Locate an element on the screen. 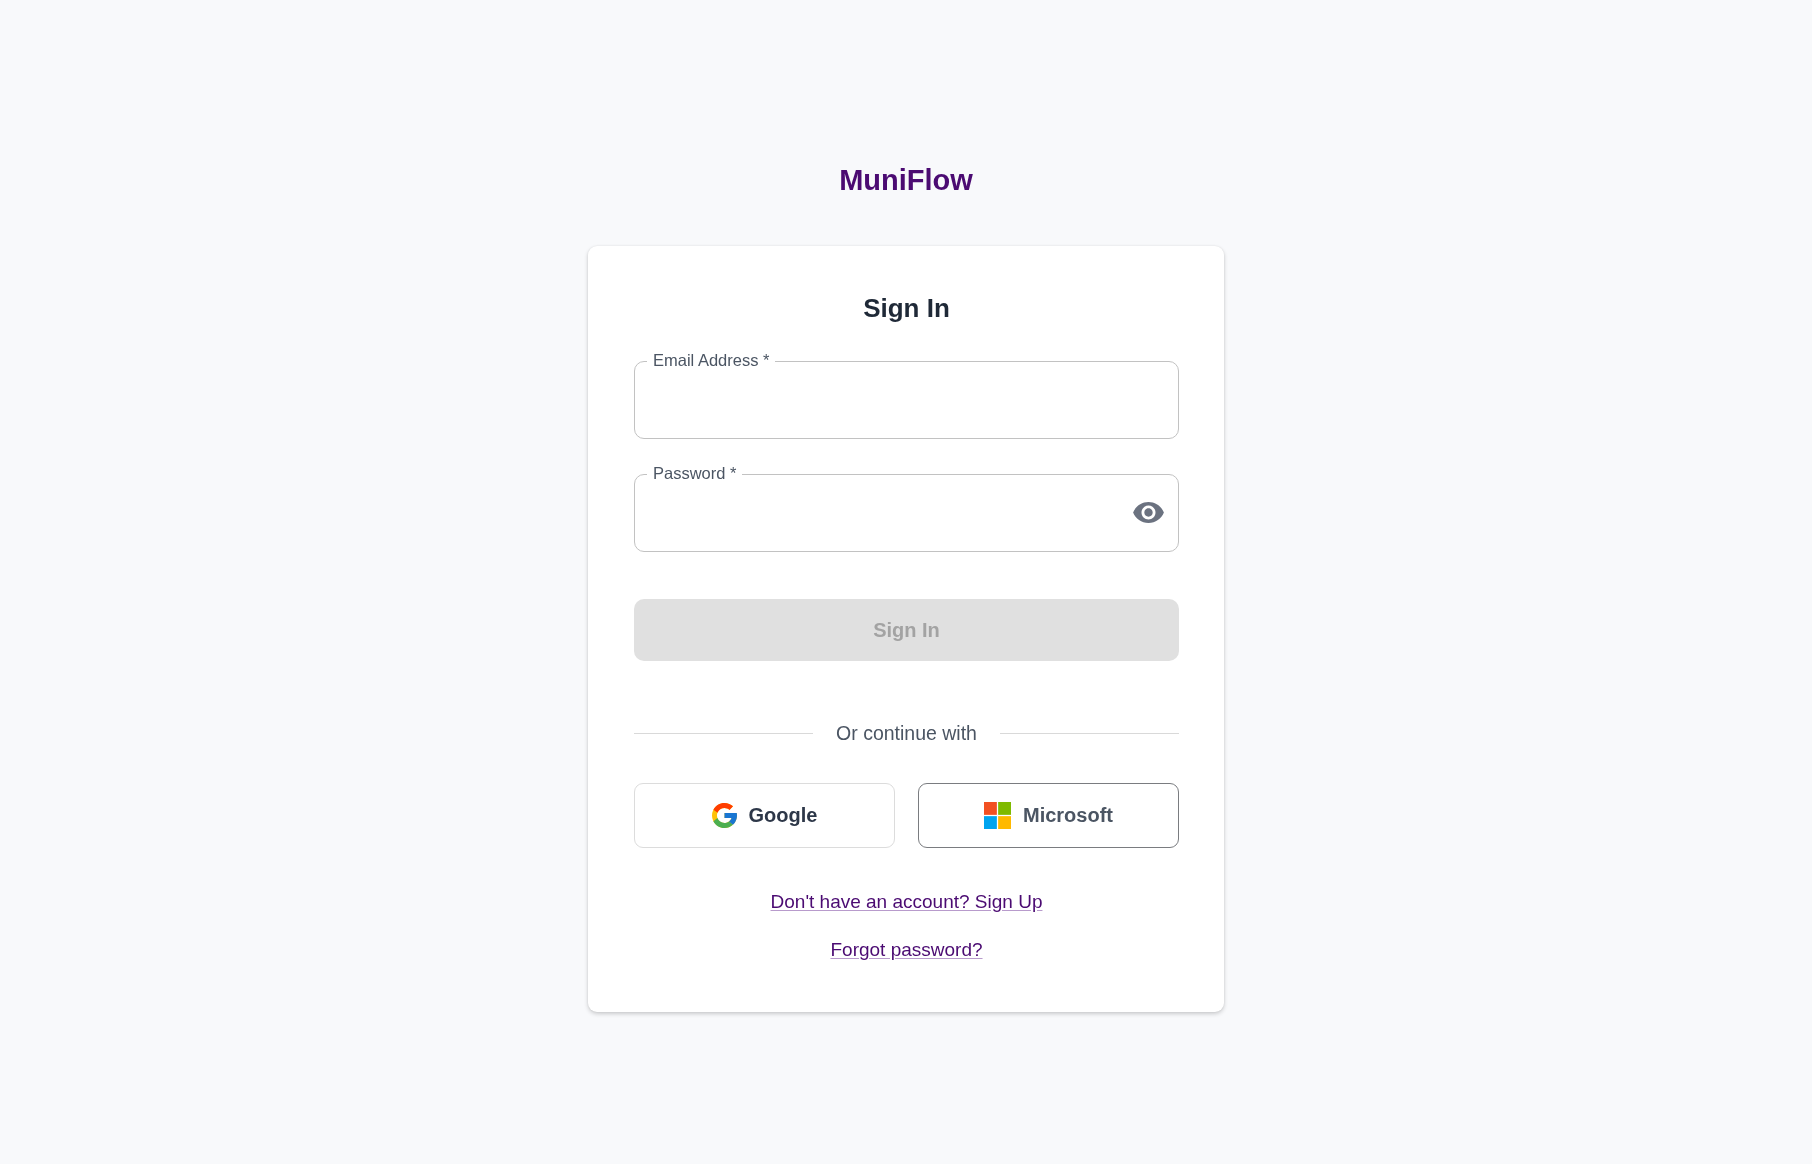 This screenshot has width=1812, height=1164. divider-text: Or continue with is located at coordinates (906, 733).